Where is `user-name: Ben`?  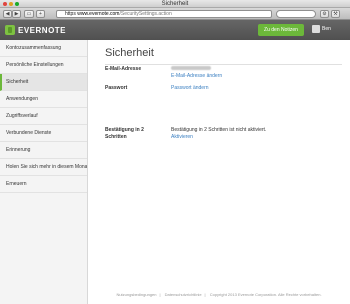
user-name: Ben is located at coordinates (326, 29).